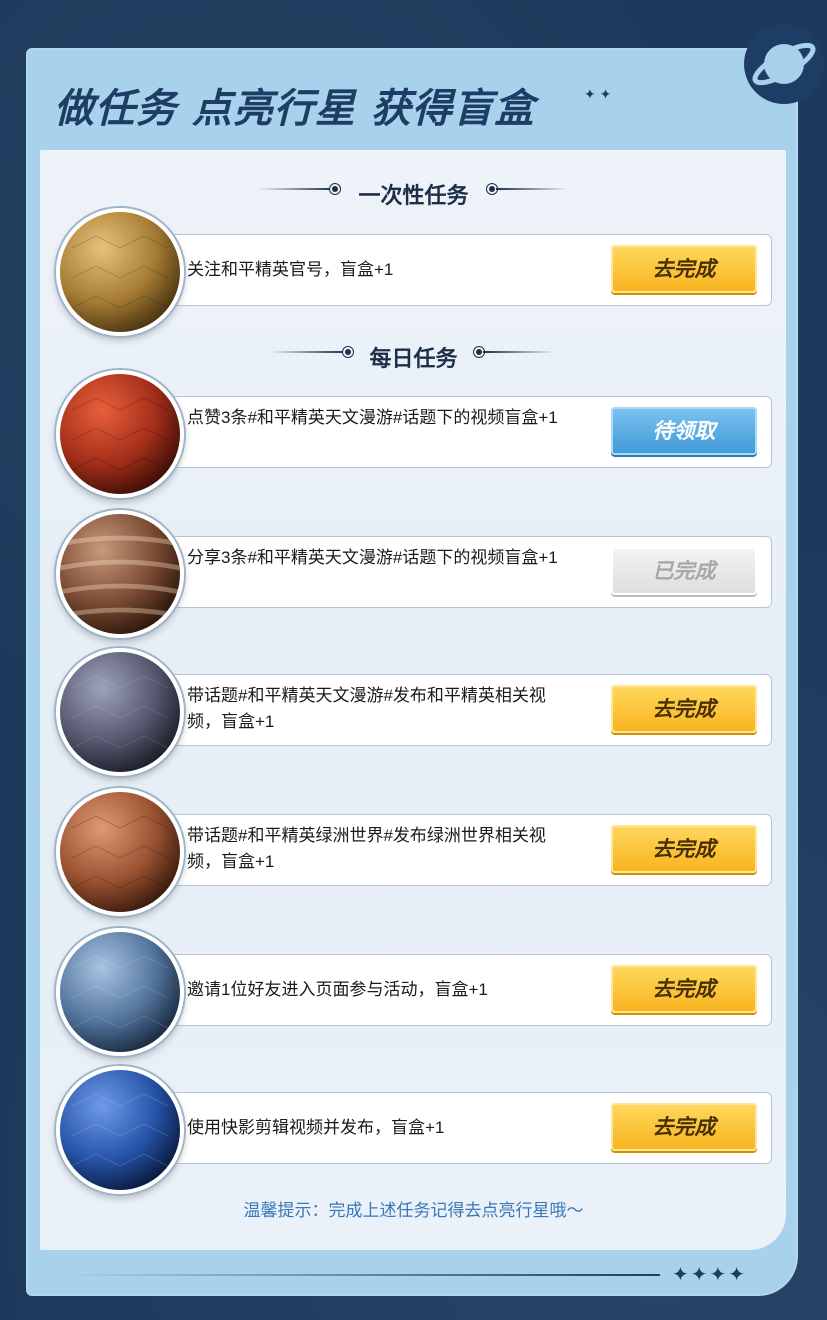  What do you see at coordinates (120, 852) in the screenshot?
I see `planet-copper-icon` at bounding box center [120, 852].